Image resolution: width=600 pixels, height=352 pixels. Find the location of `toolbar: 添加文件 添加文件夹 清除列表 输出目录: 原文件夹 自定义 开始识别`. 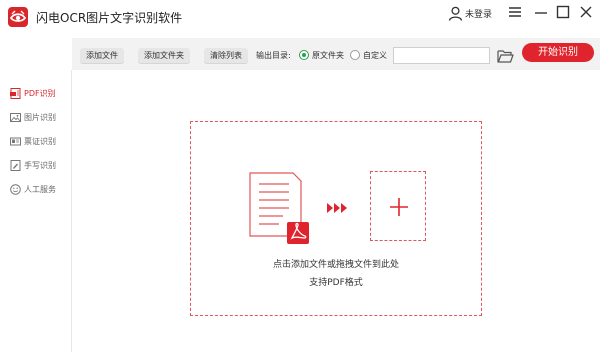

toolbar: 添加文件 添加文件夹 清除列表 输出目录: 原文件夹 自定义 开始识别 is located at coordinates (336, 54).